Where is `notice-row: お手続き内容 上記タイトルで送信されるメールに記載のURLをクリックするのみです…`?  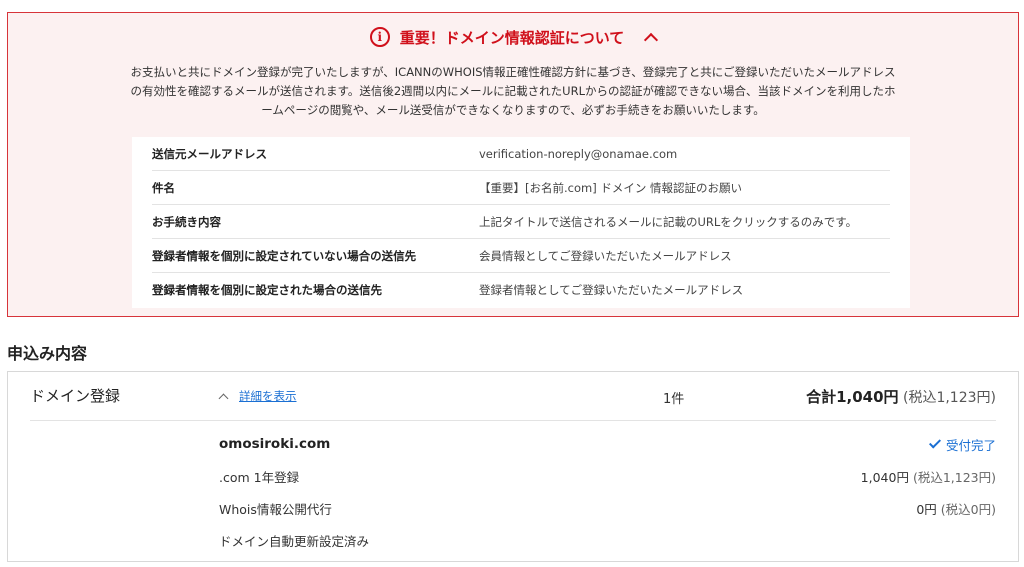 notice-row: お手続き内容 上記タイトルで送信されるメールに記載のURLをクリックするのみです… is located at coordinates (521, 222).